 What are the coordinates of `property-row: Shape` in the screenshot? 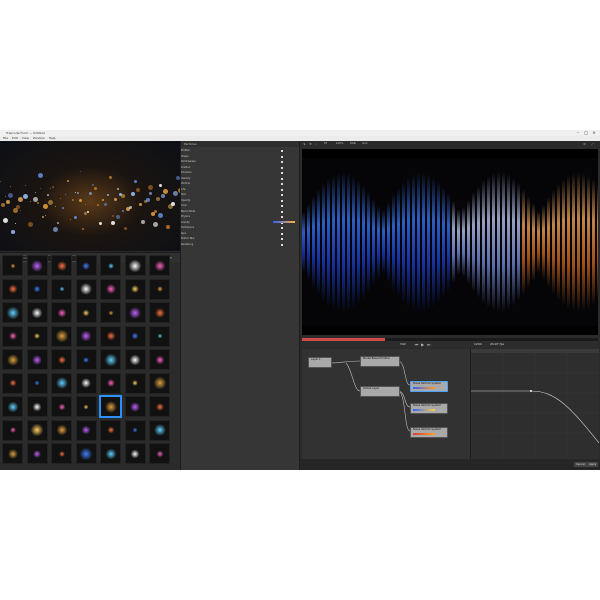 It's located at (240, 157).